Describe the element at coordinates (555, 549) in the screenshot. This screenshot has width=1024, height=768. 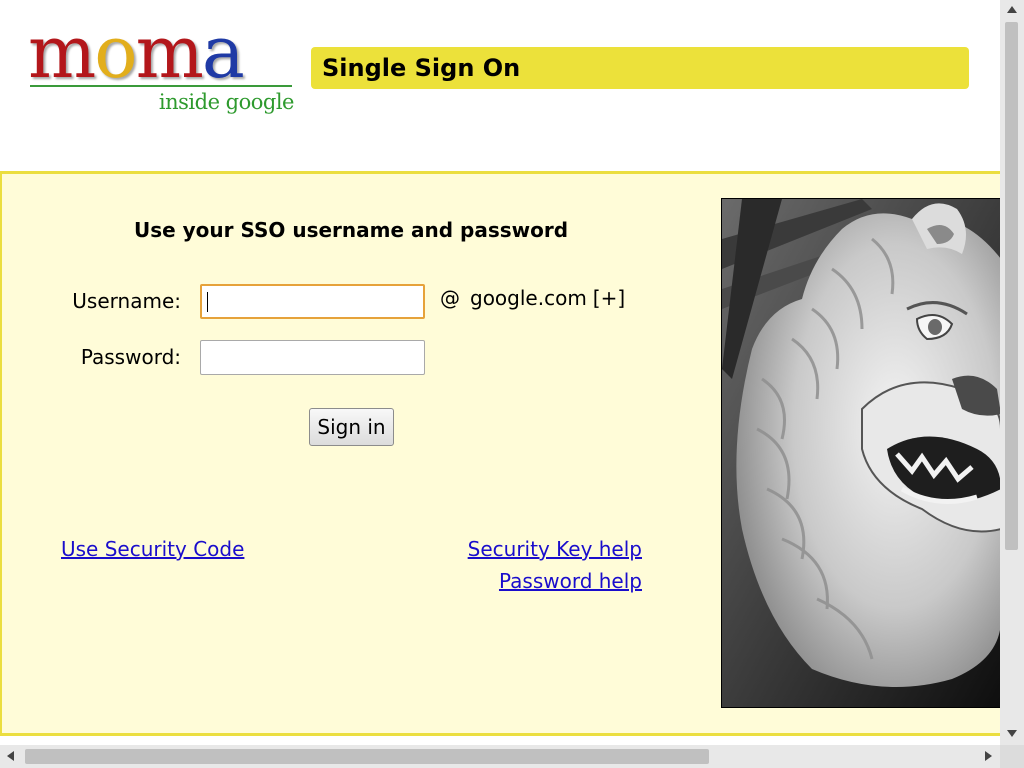
I see `security-key-help-link: Security Key help` at that location.